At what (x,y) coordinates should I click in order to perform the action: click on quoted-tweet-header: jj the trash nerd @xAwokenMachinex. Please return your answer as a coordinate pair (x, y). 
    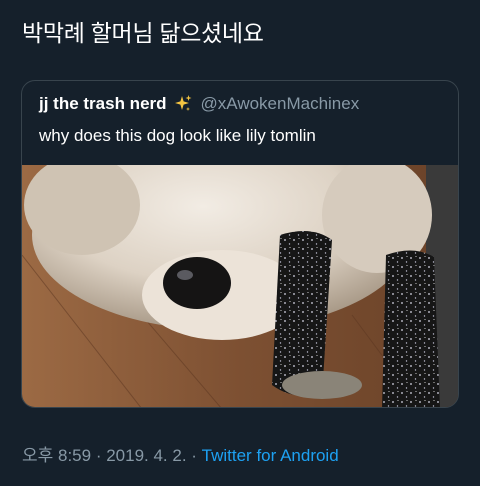
    Looking at the image, I should click on (199, 104).